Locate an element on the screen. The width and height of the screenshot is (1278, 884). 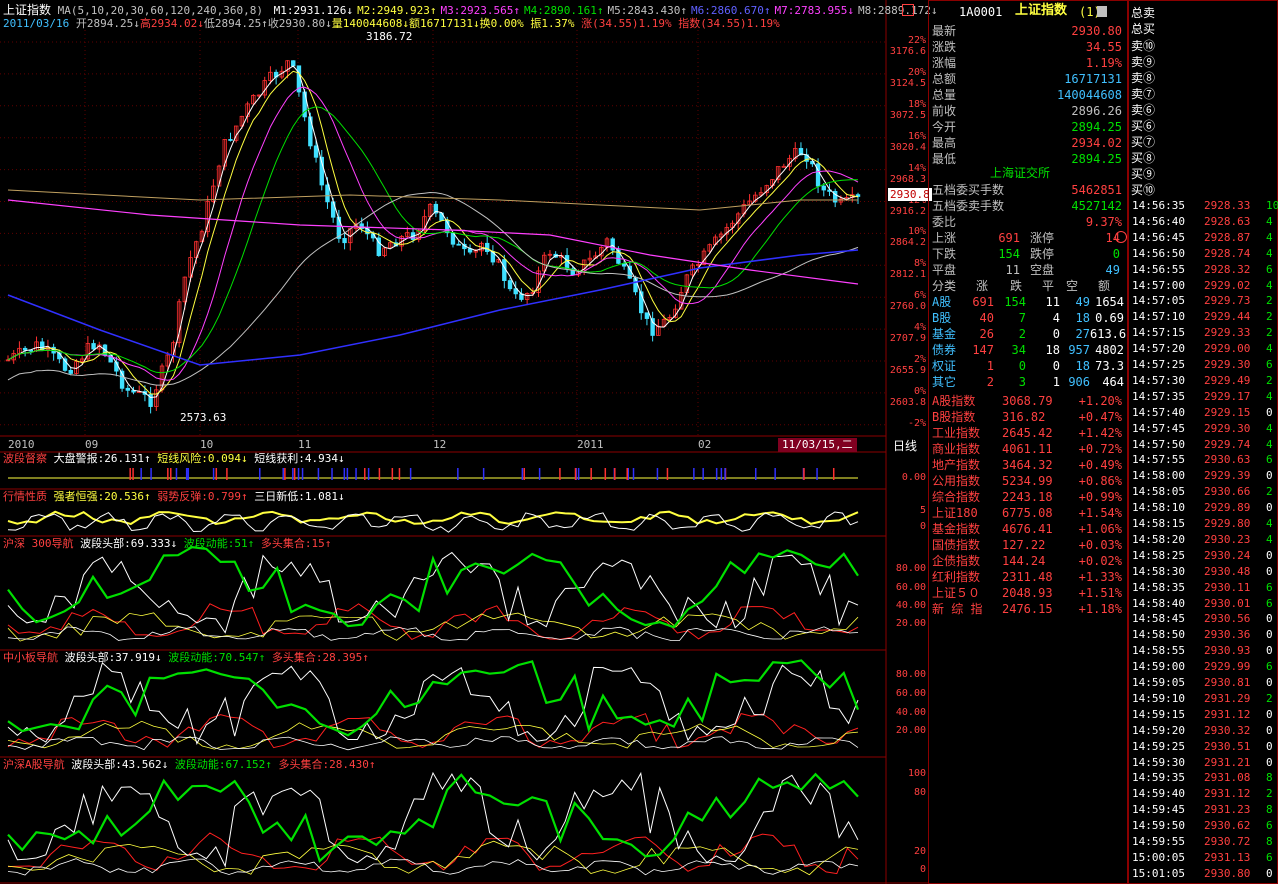
ma-value: M8:2889.172↓ is located at coordinates (897, 10).